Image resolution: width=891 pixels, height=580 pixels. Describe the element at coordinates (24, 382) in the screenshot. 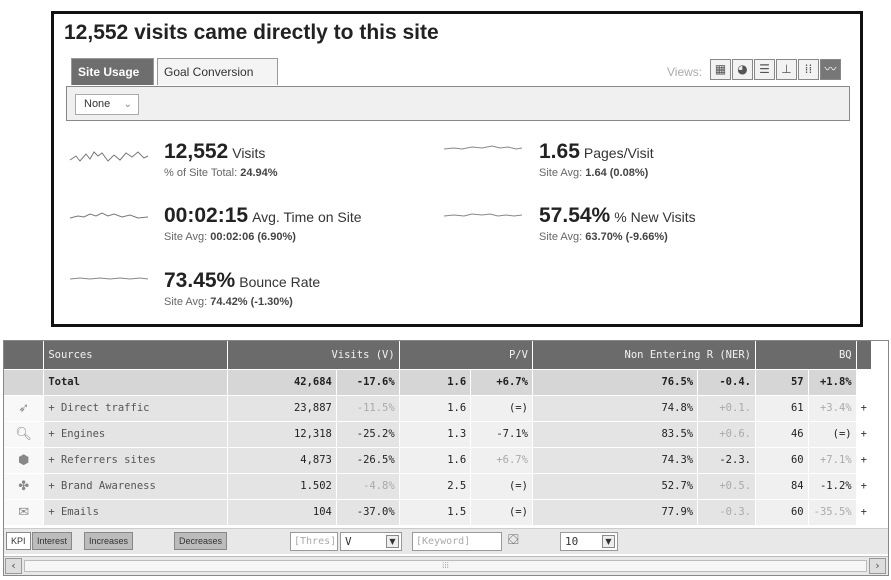

I see `total-icon-cell` at that location.